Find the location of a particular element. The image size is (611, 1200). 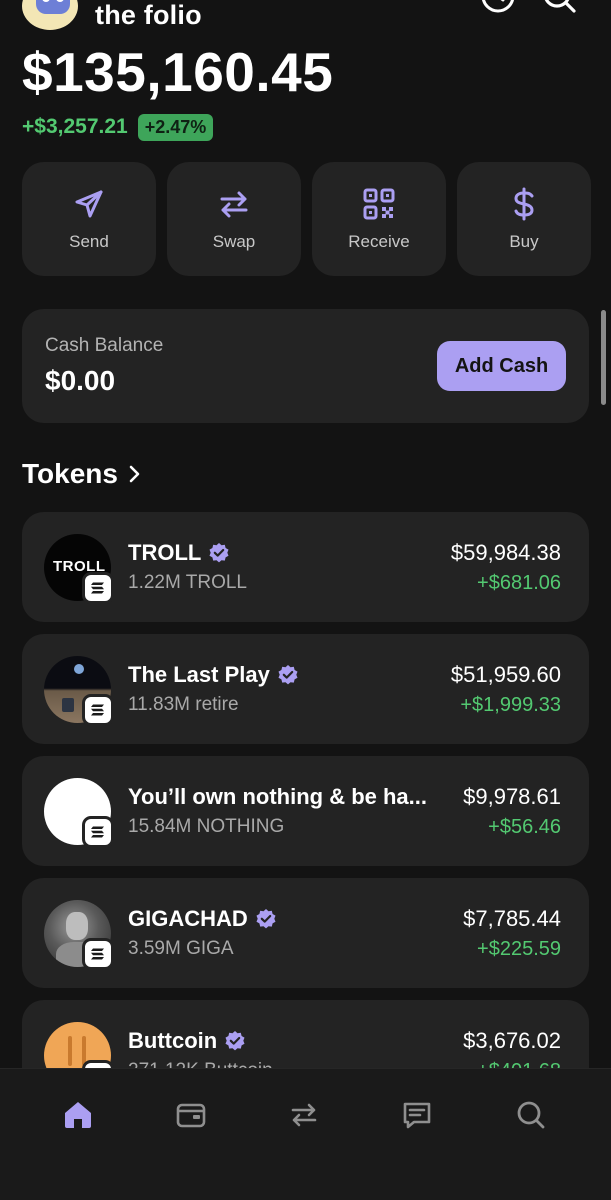

swap-arrows-icon is located at coordinates (304, 1115).